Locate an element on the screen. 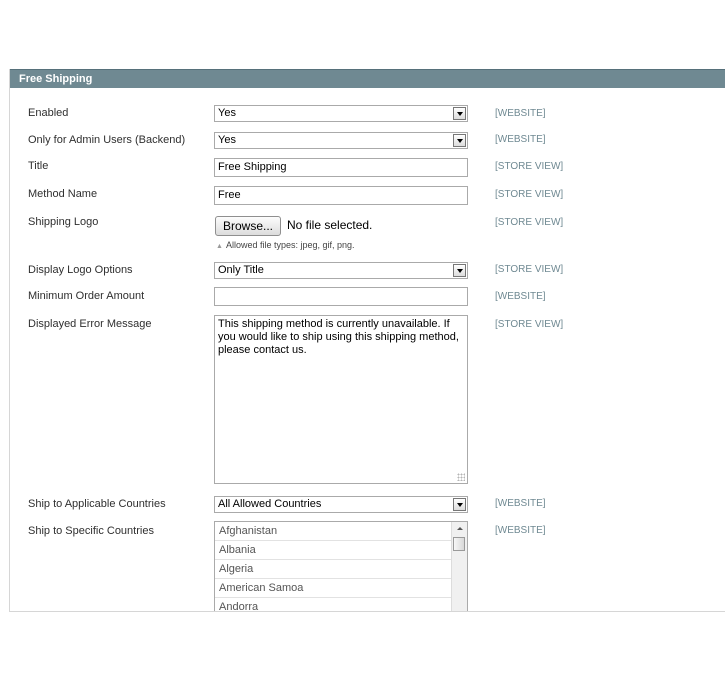 The image size is (725, 680). enabled-label: Enabled is located at coordinates (48, 113).